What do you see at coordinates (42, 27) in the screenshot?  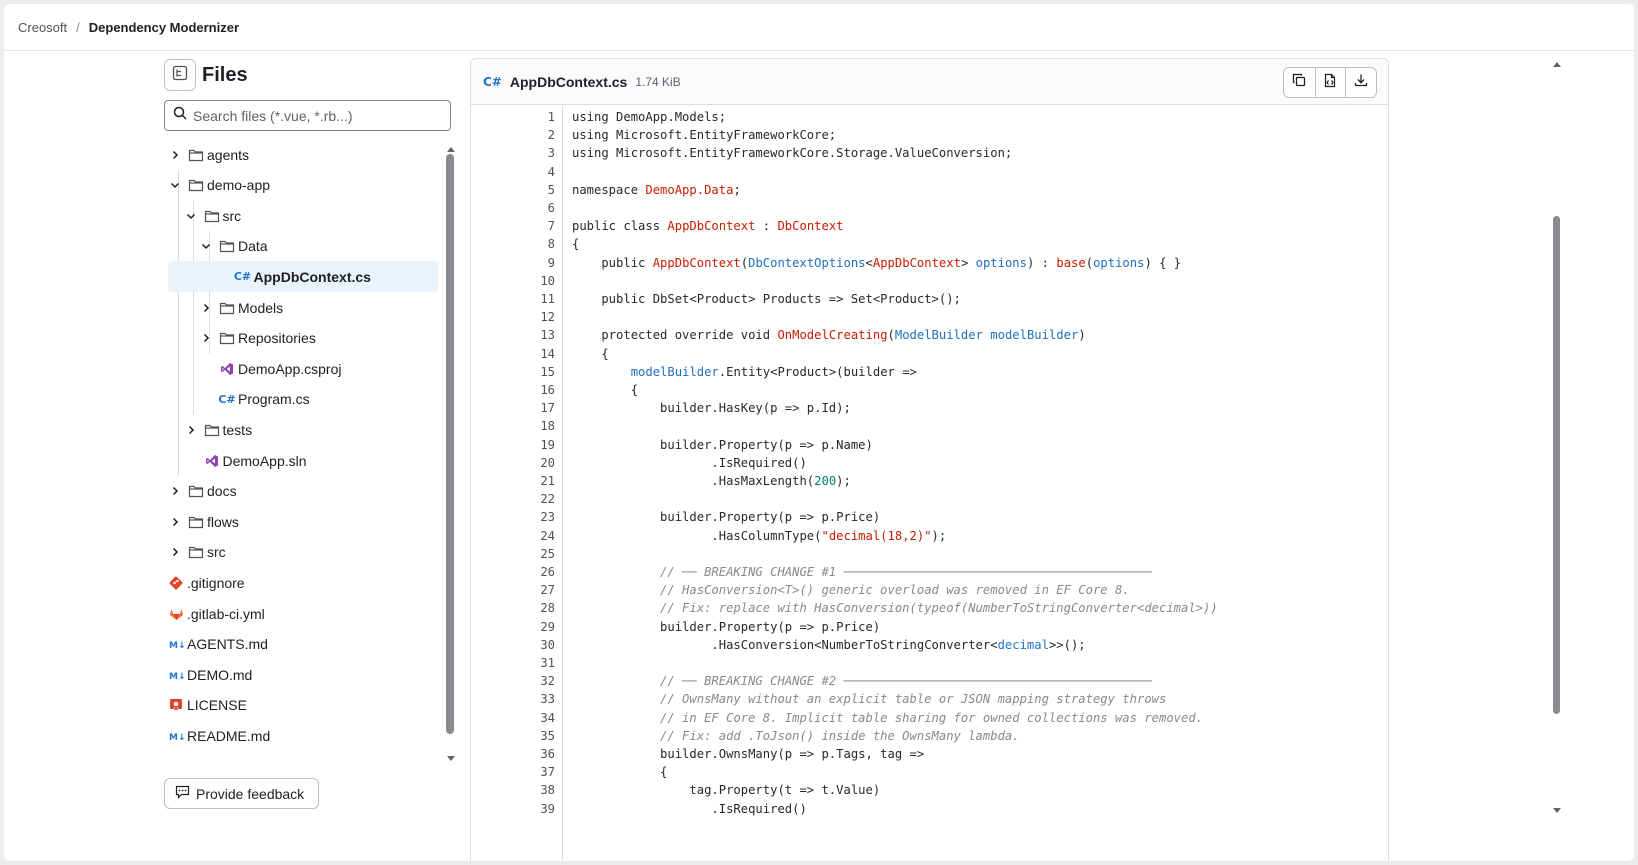 I see `breadcrumb-root-link: Creosoft` at bounding box center [42, 27].